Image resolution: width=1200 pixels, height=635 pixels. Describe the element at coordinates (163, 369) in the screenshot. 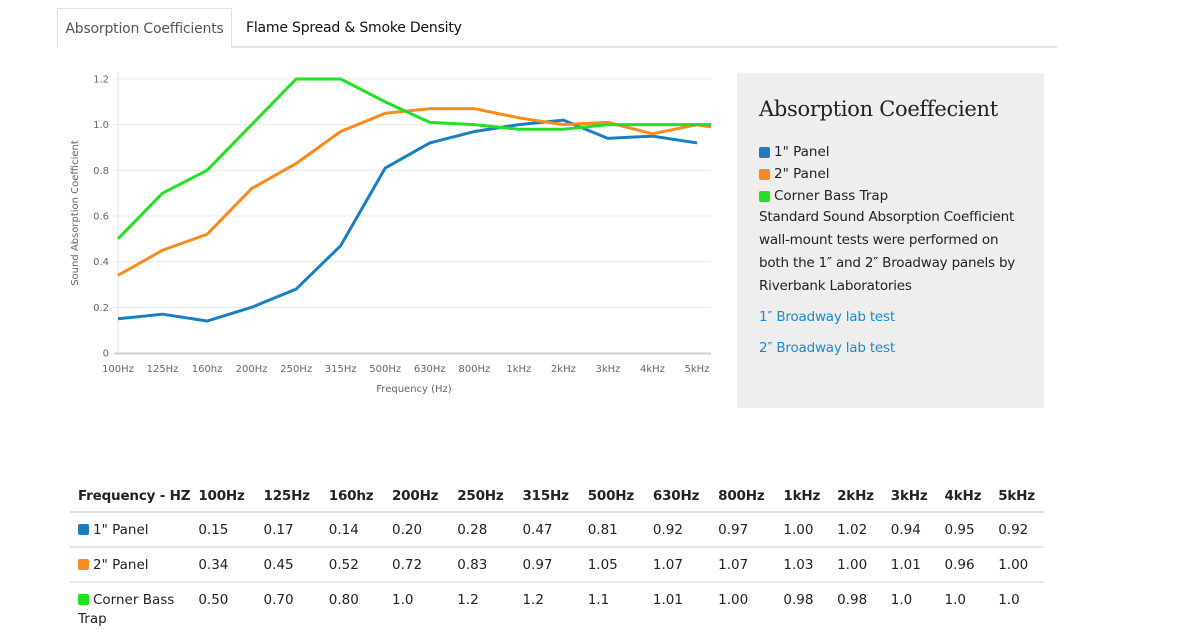

I see `x-tick-label: 125Hz` at that location.